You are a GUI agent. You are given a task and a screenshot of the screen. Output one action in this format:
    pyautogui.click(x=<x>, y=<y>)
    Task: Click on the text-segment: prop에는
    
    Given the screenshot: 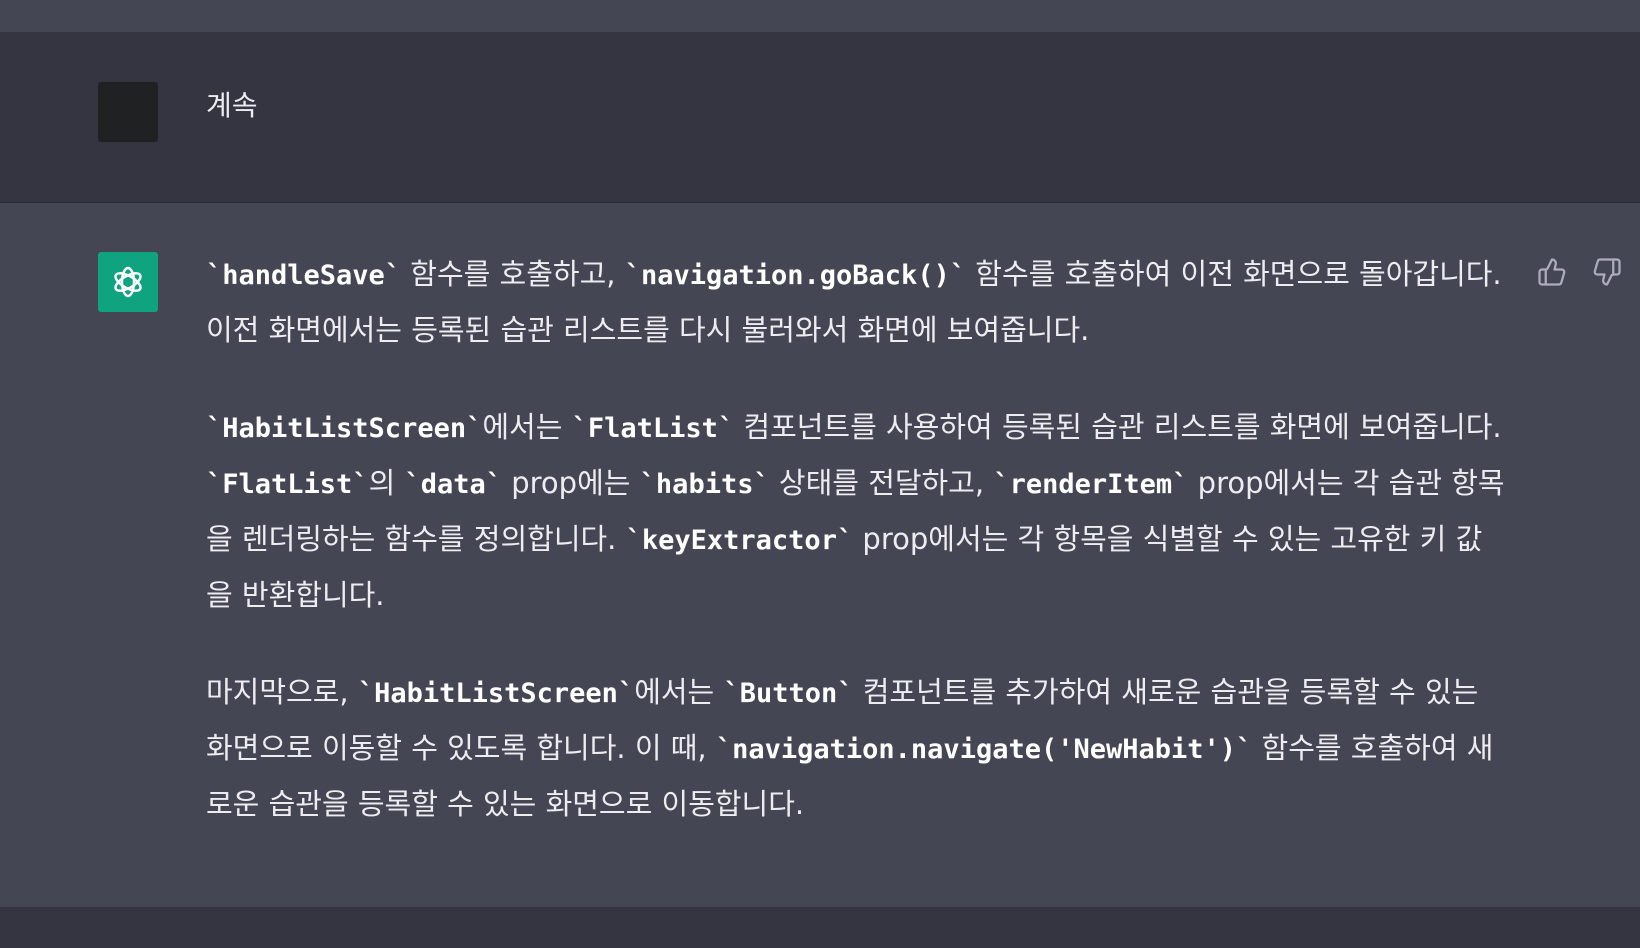 What is the action you would take?
    pyautogui.click(x=571, y=483)
    